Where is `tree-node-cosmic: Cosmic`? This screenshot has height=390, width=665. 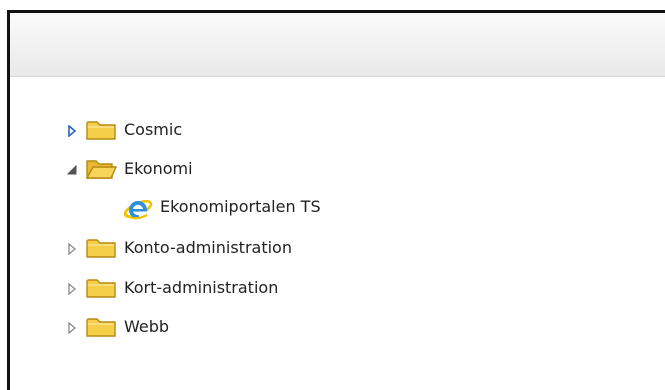
tree-node-cosmic: Cosmic is located at coordinates (217, 130).